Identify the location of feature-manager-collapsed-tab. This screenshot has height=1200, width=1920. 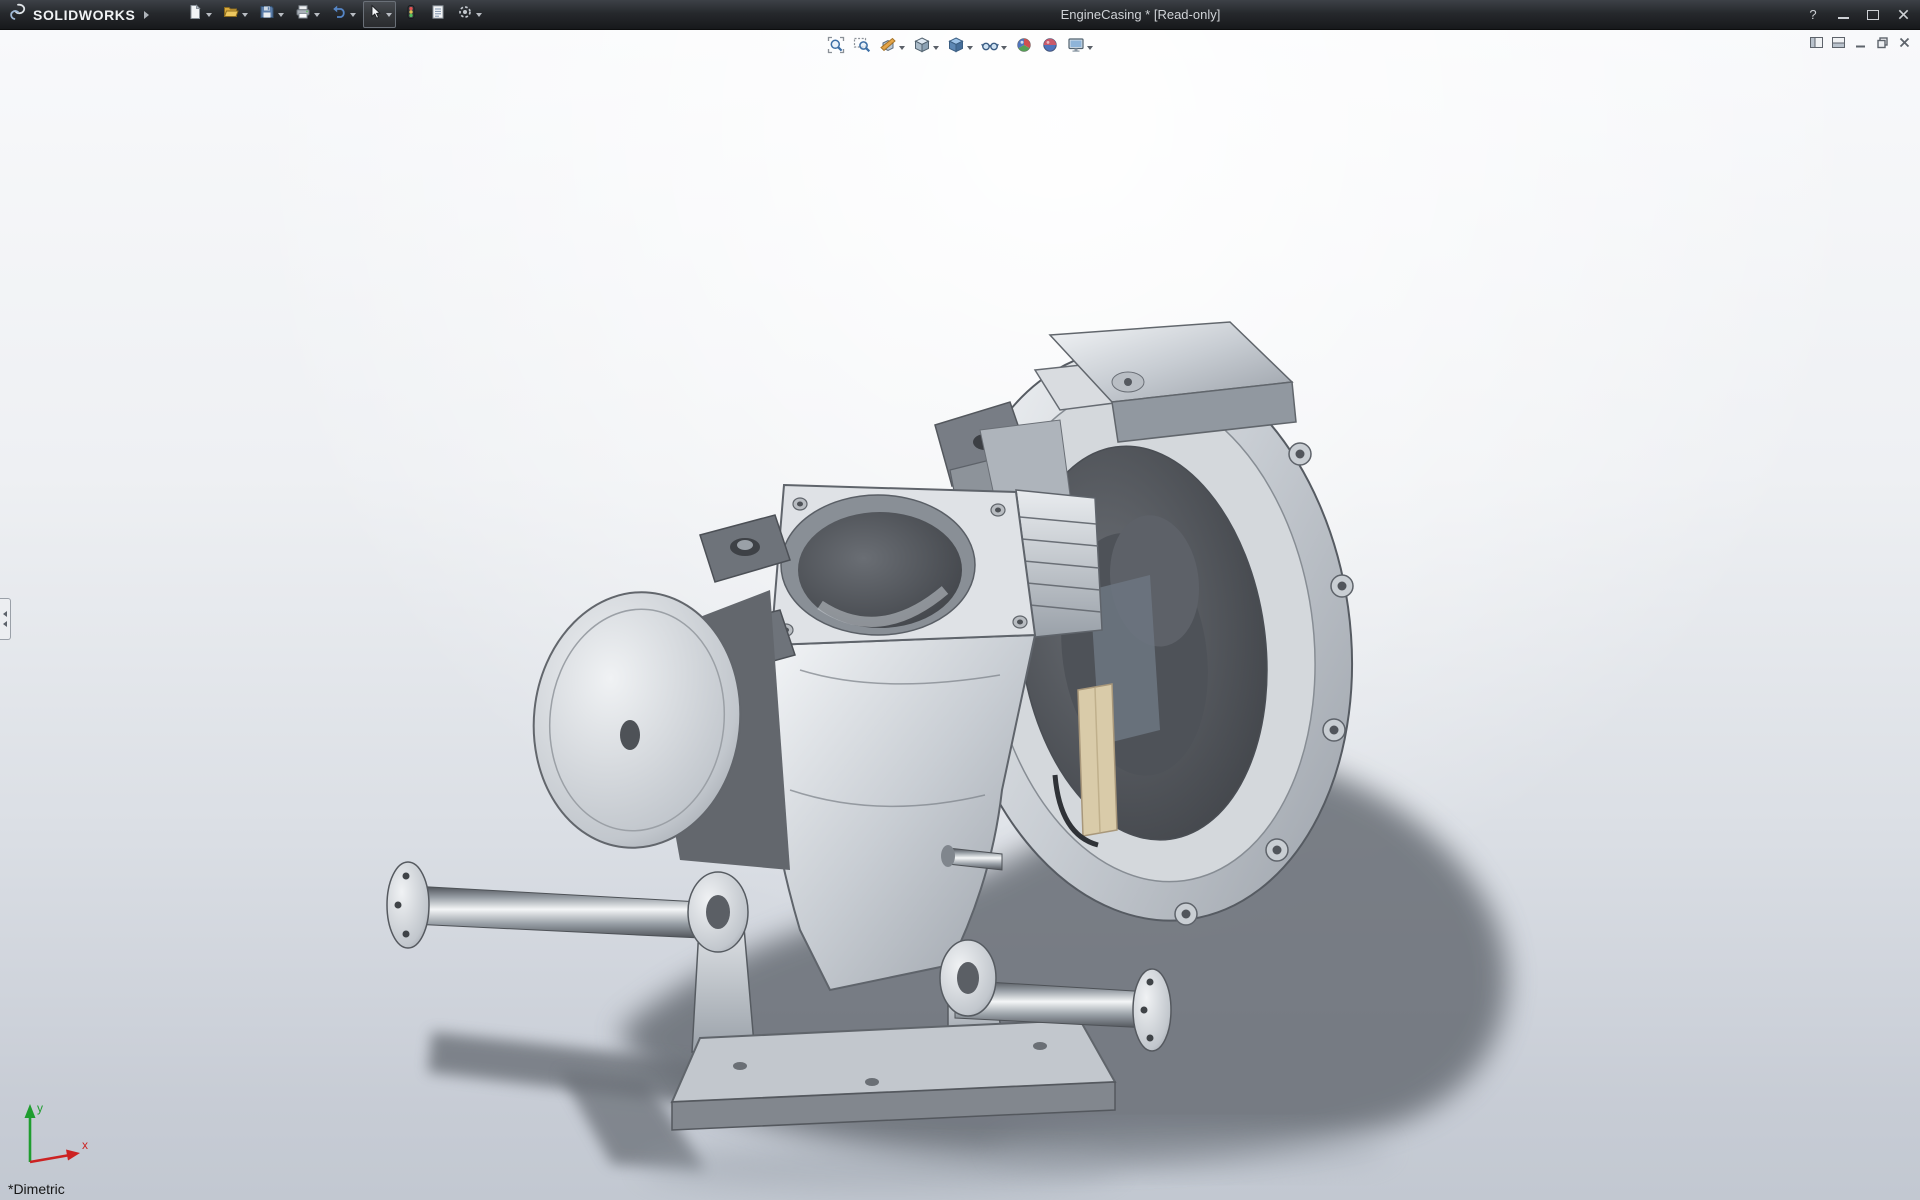
(5, 619).